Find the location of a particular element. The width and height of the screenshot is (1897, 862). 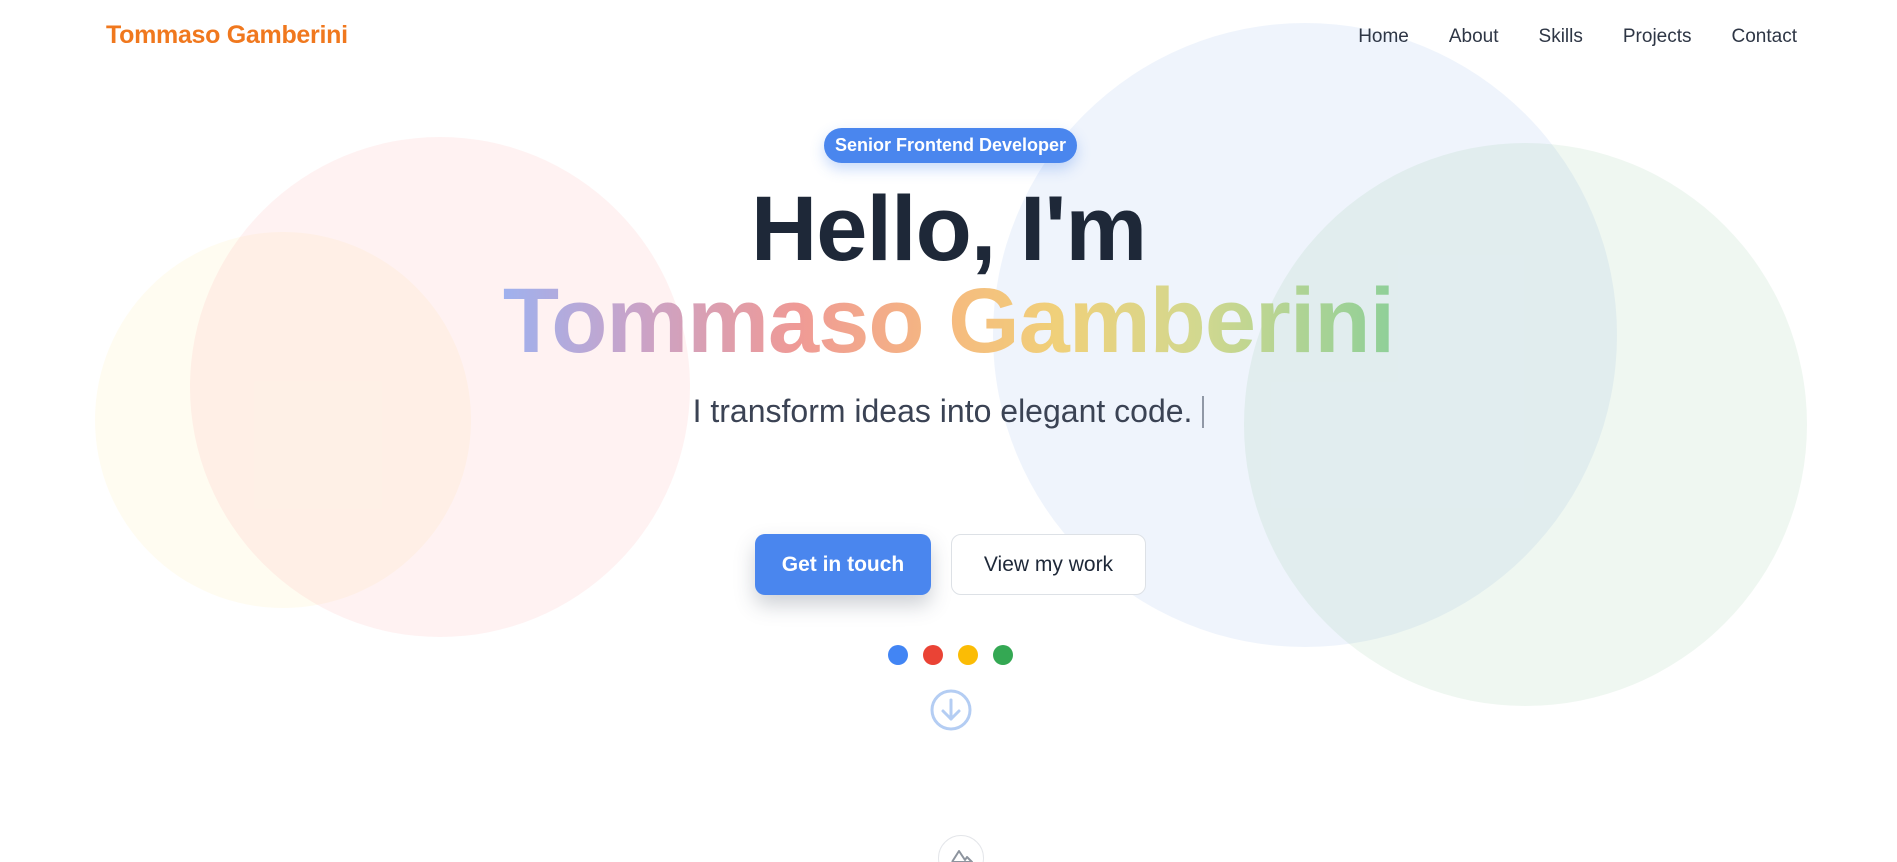

mountain-logo-icon is located at coordinates (961, 848).